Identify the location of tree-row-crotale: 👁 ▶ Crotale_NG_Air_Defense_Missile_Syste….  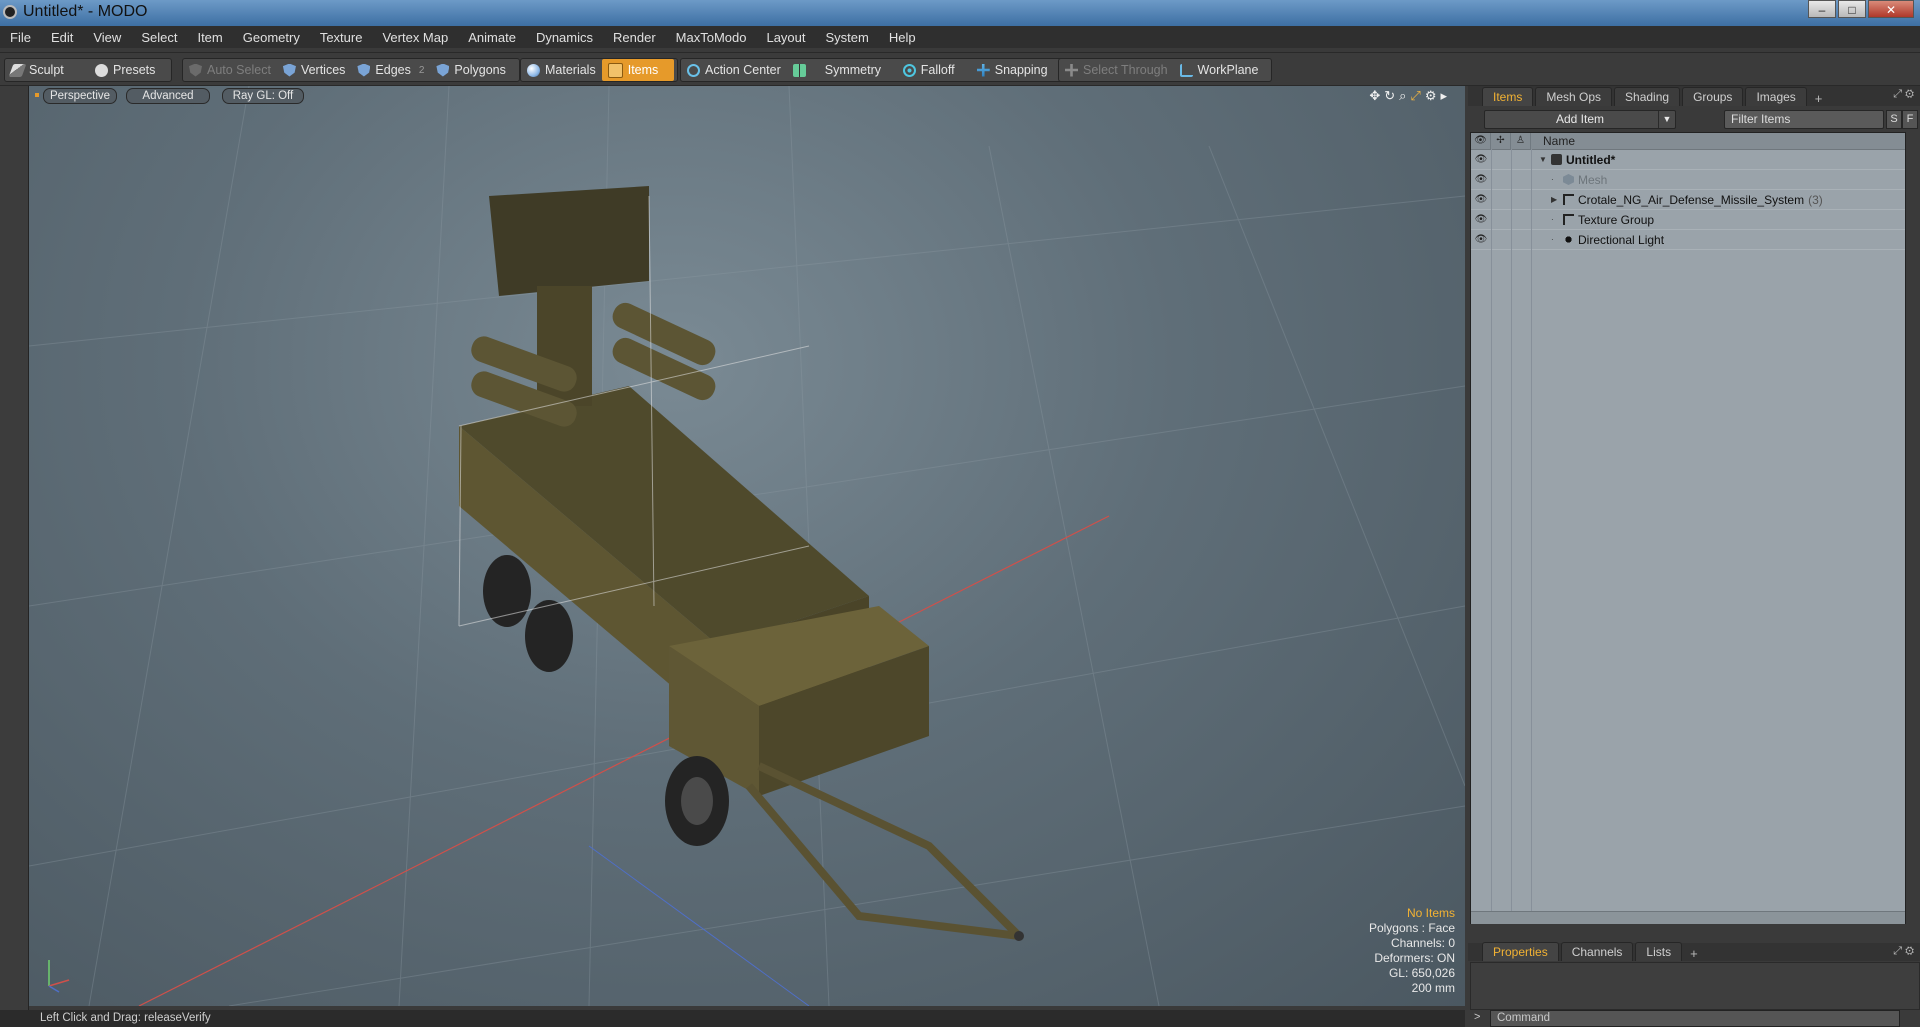
(1688, 200).